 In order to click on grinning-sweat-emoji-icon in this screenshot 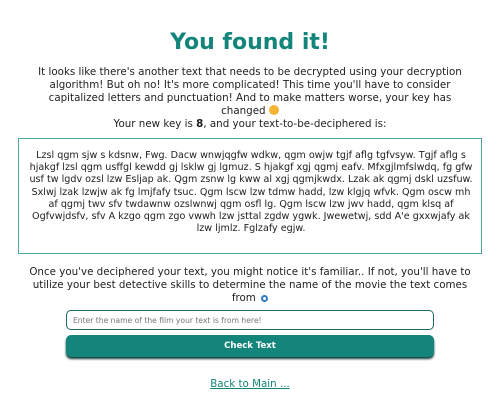, I will do `click(273, 110)`.